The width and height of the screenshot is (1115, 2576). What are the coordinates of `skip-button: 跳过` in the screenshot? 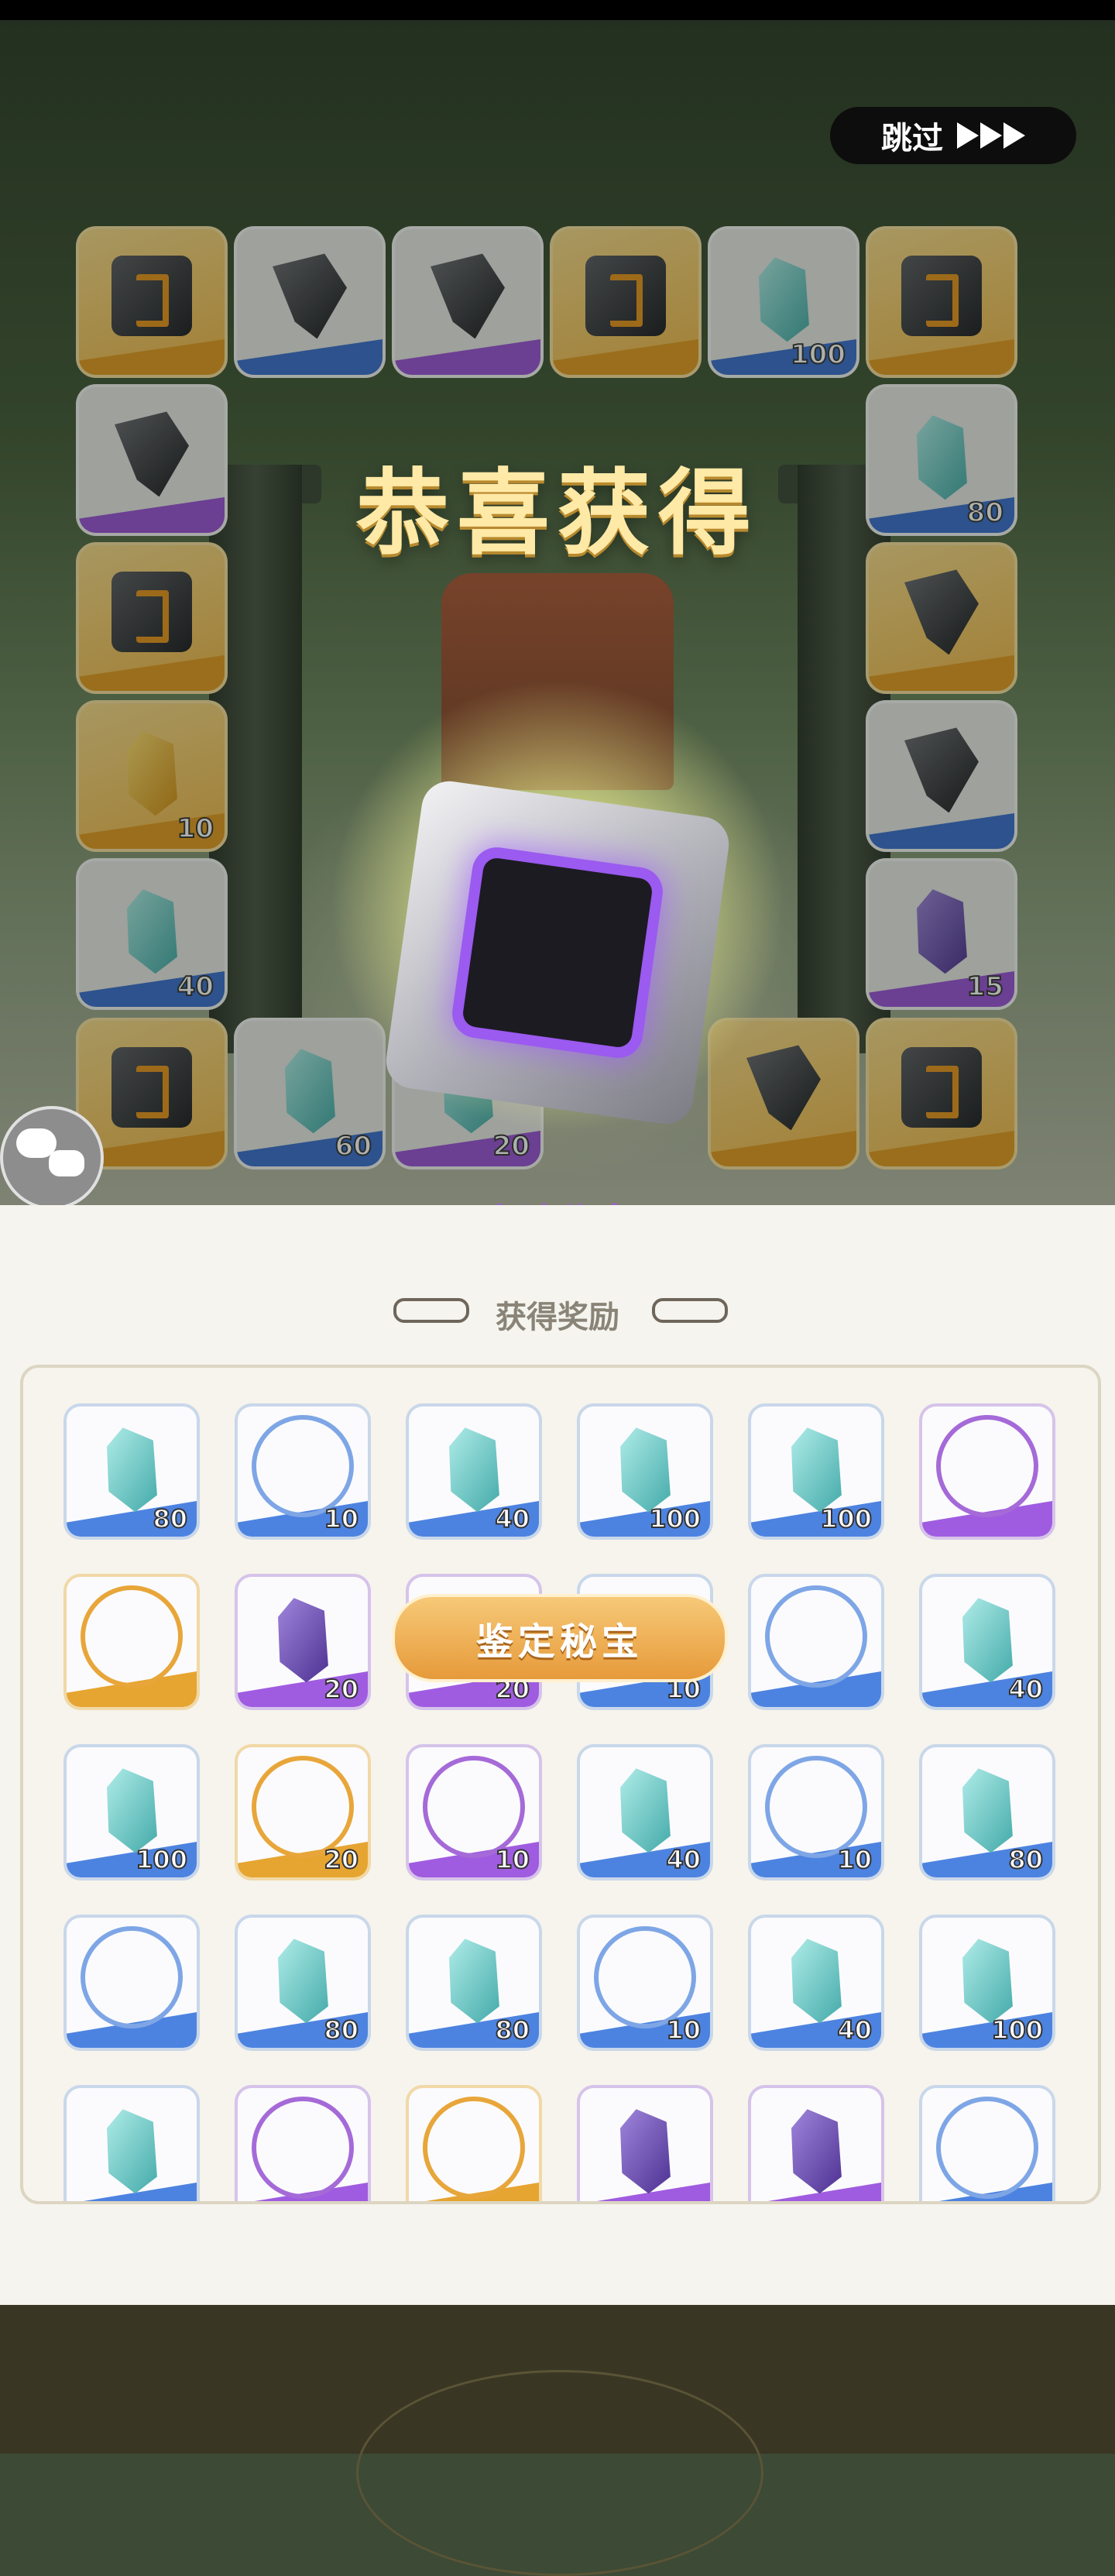 It's located at (953, 135).